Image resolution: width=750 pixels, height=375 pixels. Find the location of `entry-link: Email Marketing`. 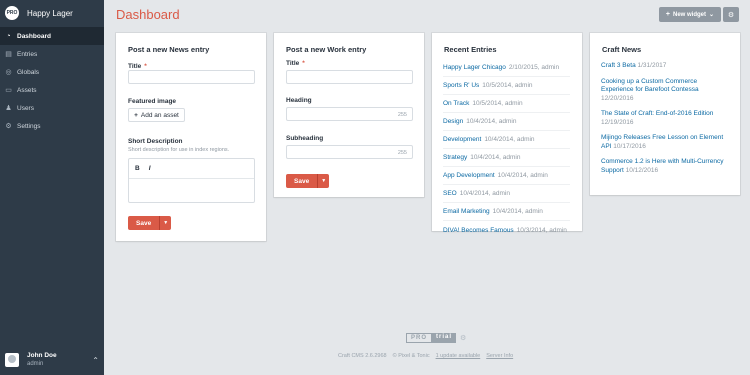

entry-link: Email Marketing is located at coordinates (466, 211).